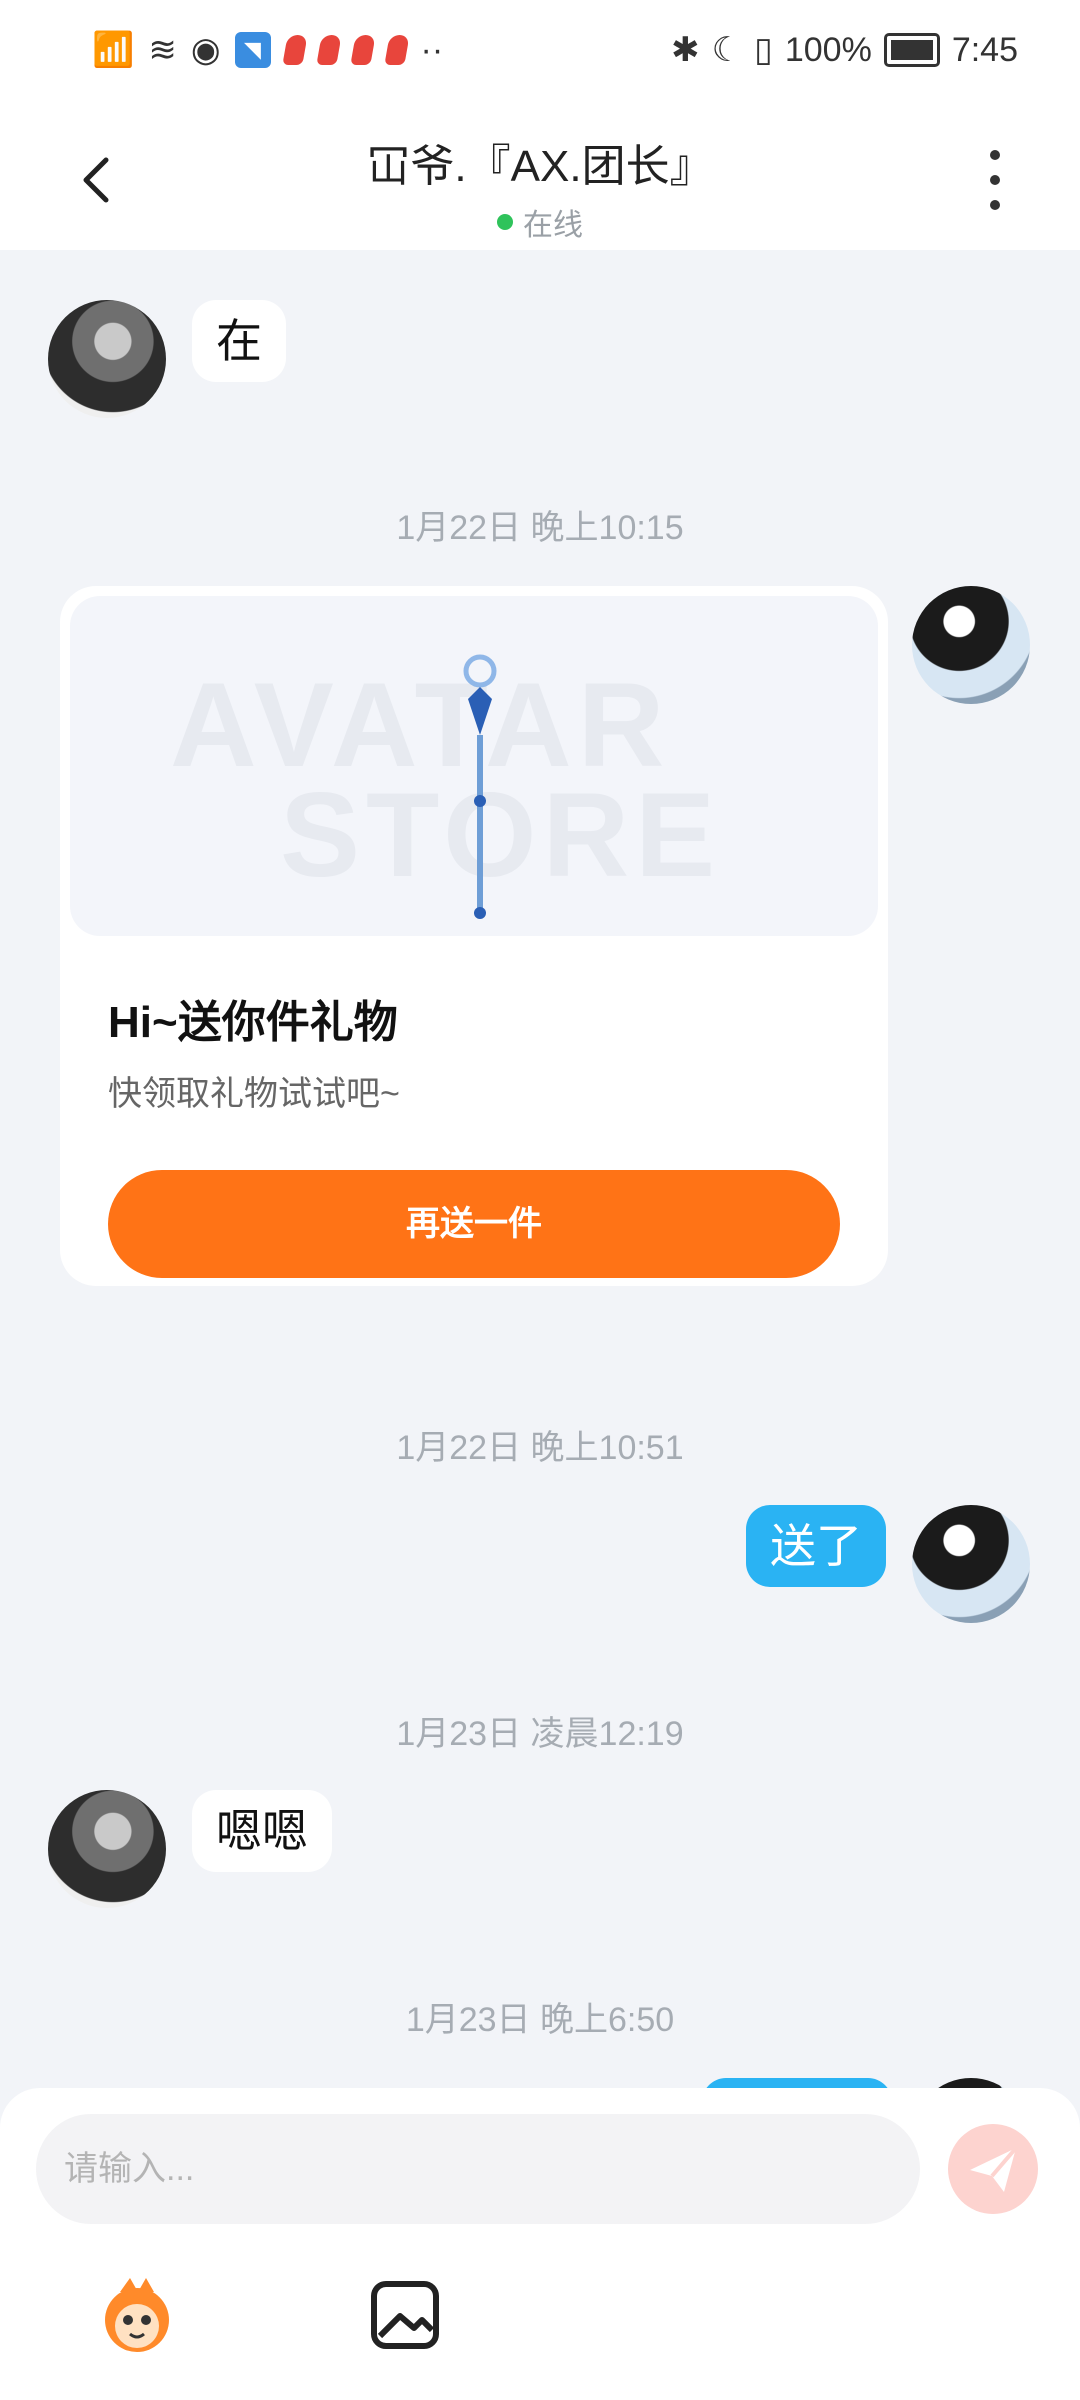 The width and height of the screenshot is (1080, 2400). Describe the element at coordinates (911, 50) in the screenshot. I see `battery-icon` at that location.